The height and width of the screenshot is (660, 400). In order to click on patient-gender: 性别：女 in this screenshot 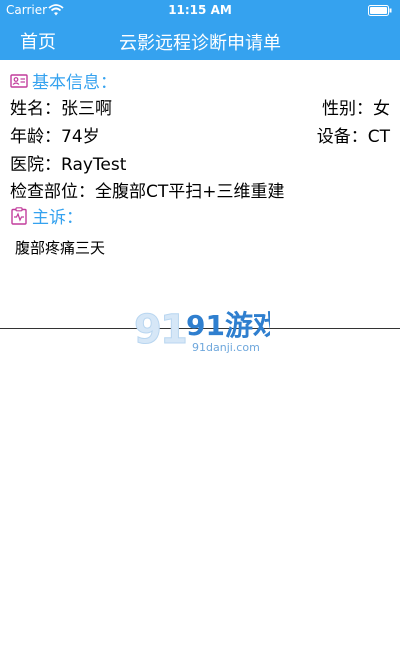, I will do `click(356, 109)`.